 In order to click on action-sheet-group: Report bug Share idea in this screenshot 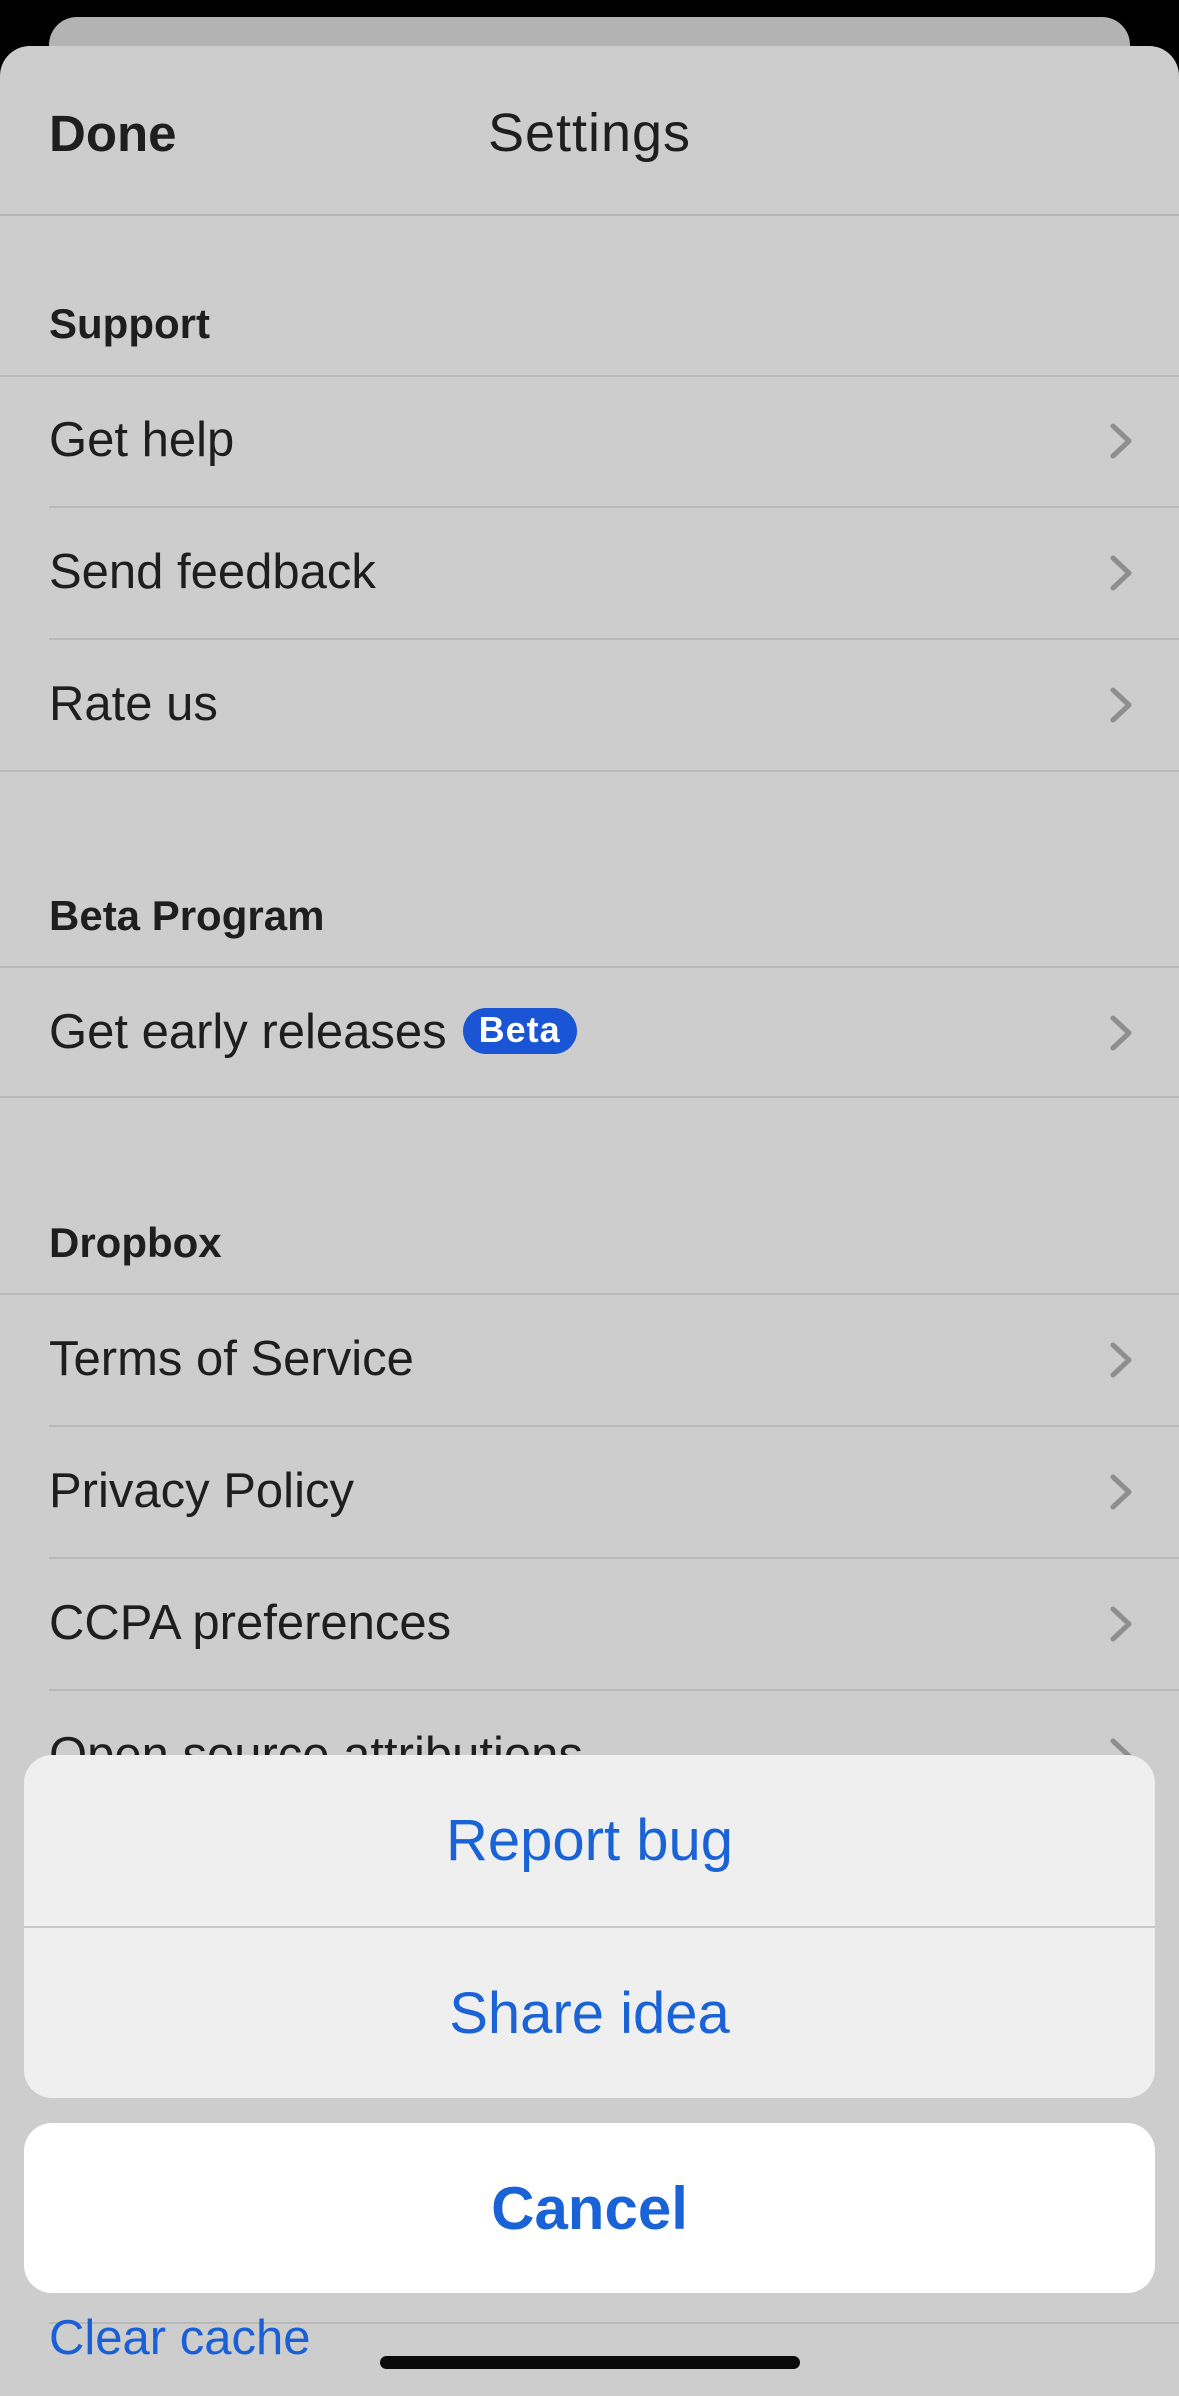, I will do `click(589, 1926)`.